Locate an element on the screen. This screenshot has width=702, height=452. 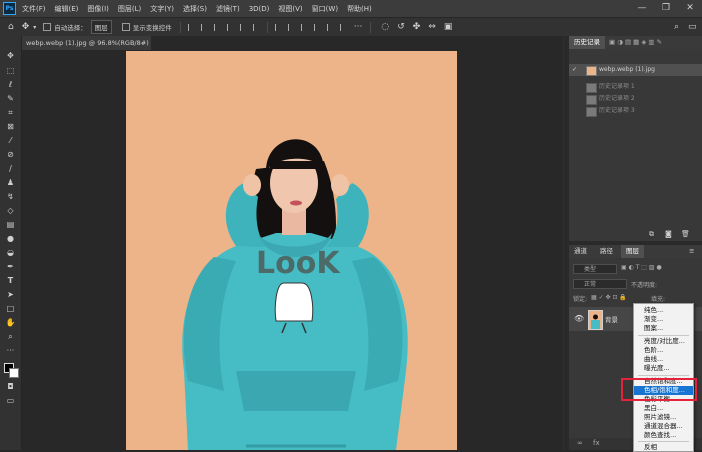
tool-preset-chevron-icon: ▾ is located at coordinates (34, 27).